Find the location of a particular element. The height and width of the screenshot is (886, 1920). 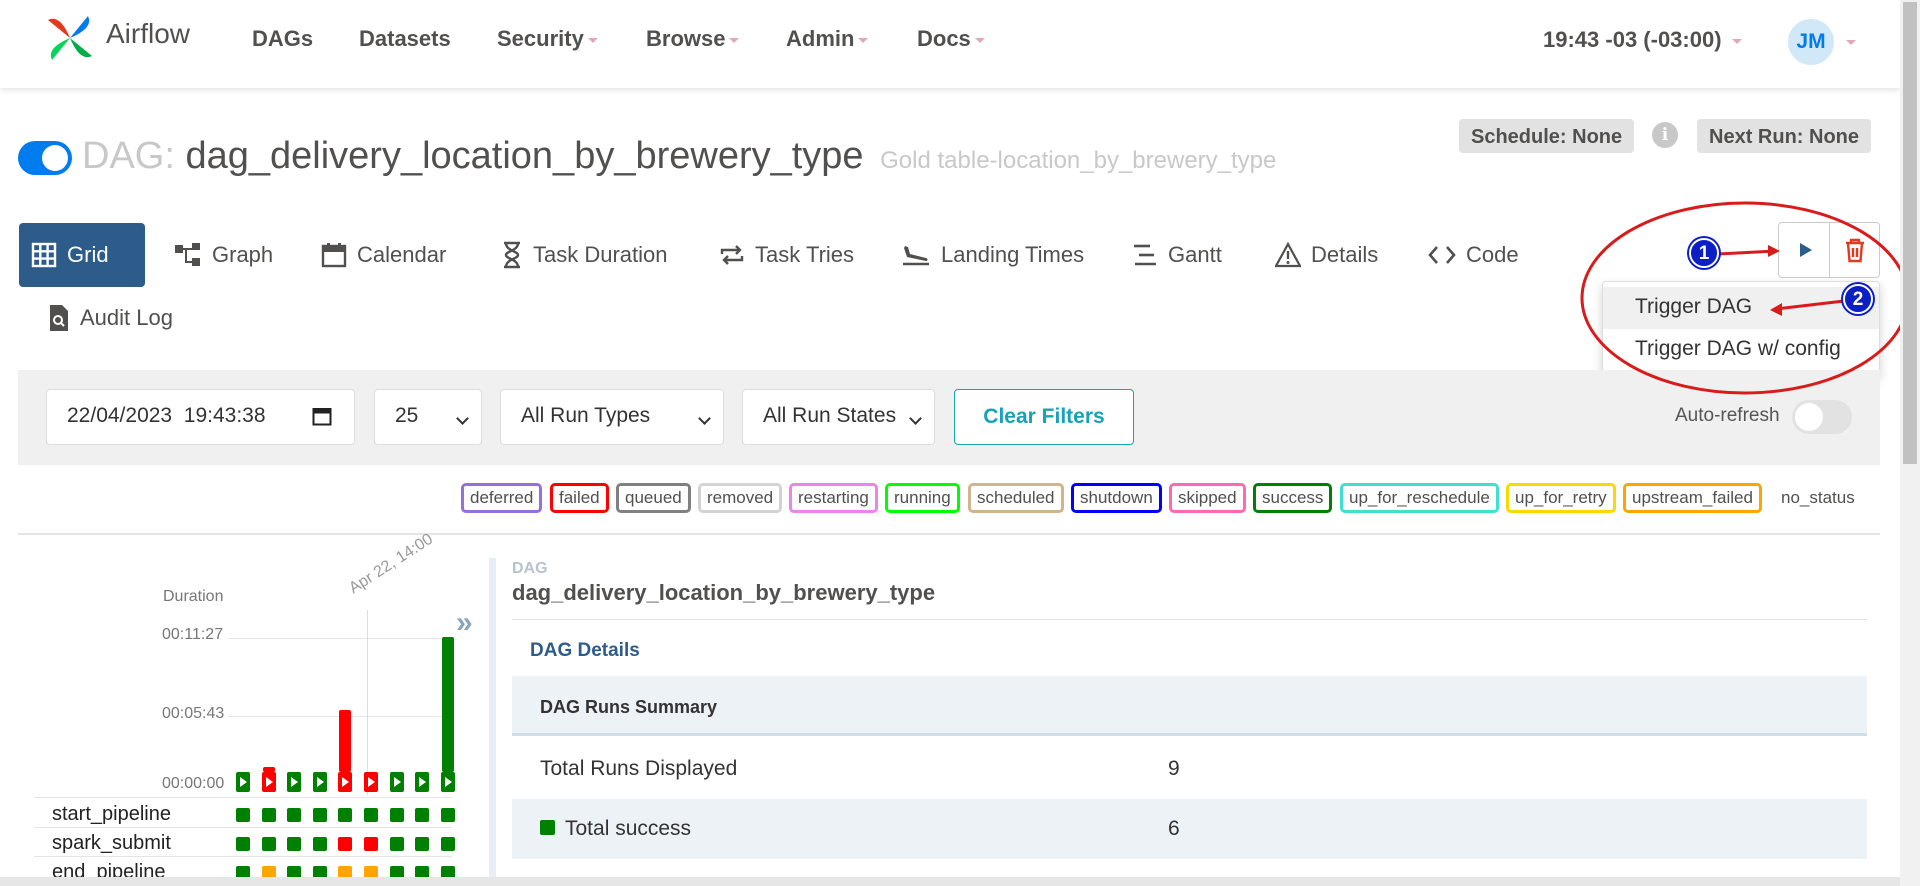

nav-dags: DAGs is located at coordinates (282, 39).